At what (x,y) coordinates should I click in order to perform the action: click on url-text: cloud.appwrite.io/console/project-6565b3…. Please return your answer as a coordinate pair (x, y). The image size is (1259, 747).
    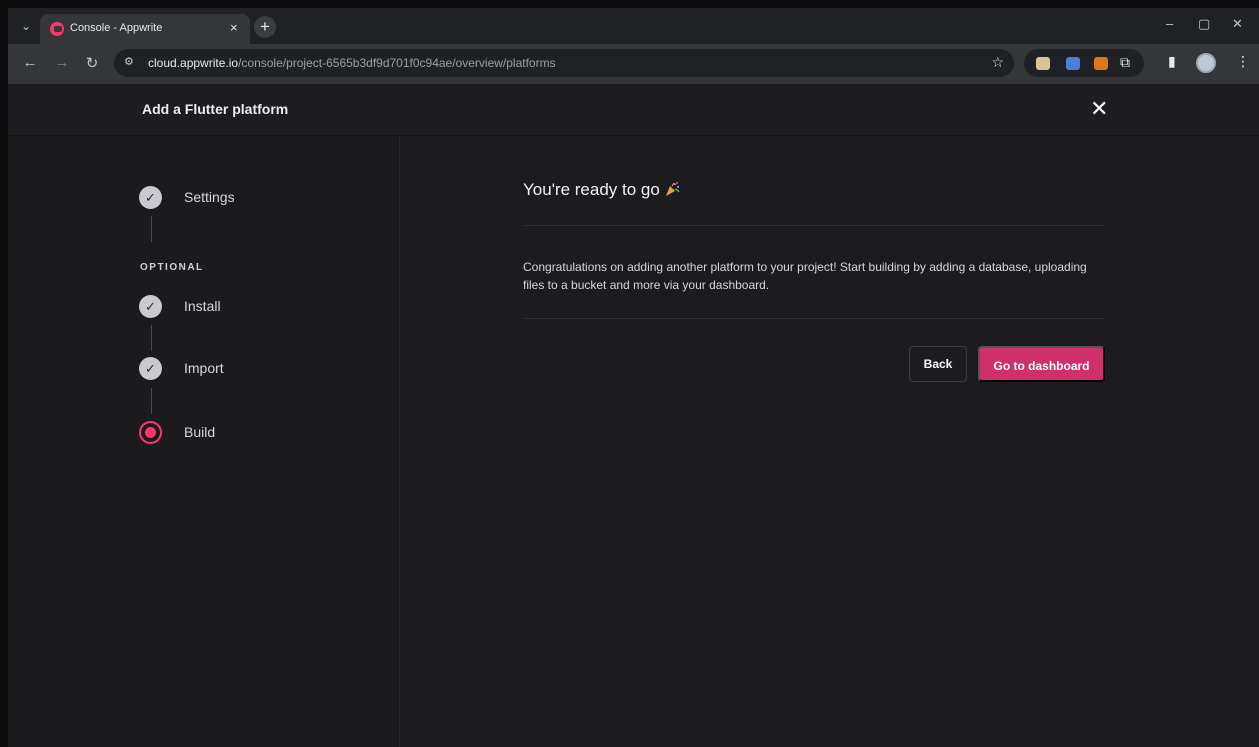
    Looking at the image, I should click on (352, 63).